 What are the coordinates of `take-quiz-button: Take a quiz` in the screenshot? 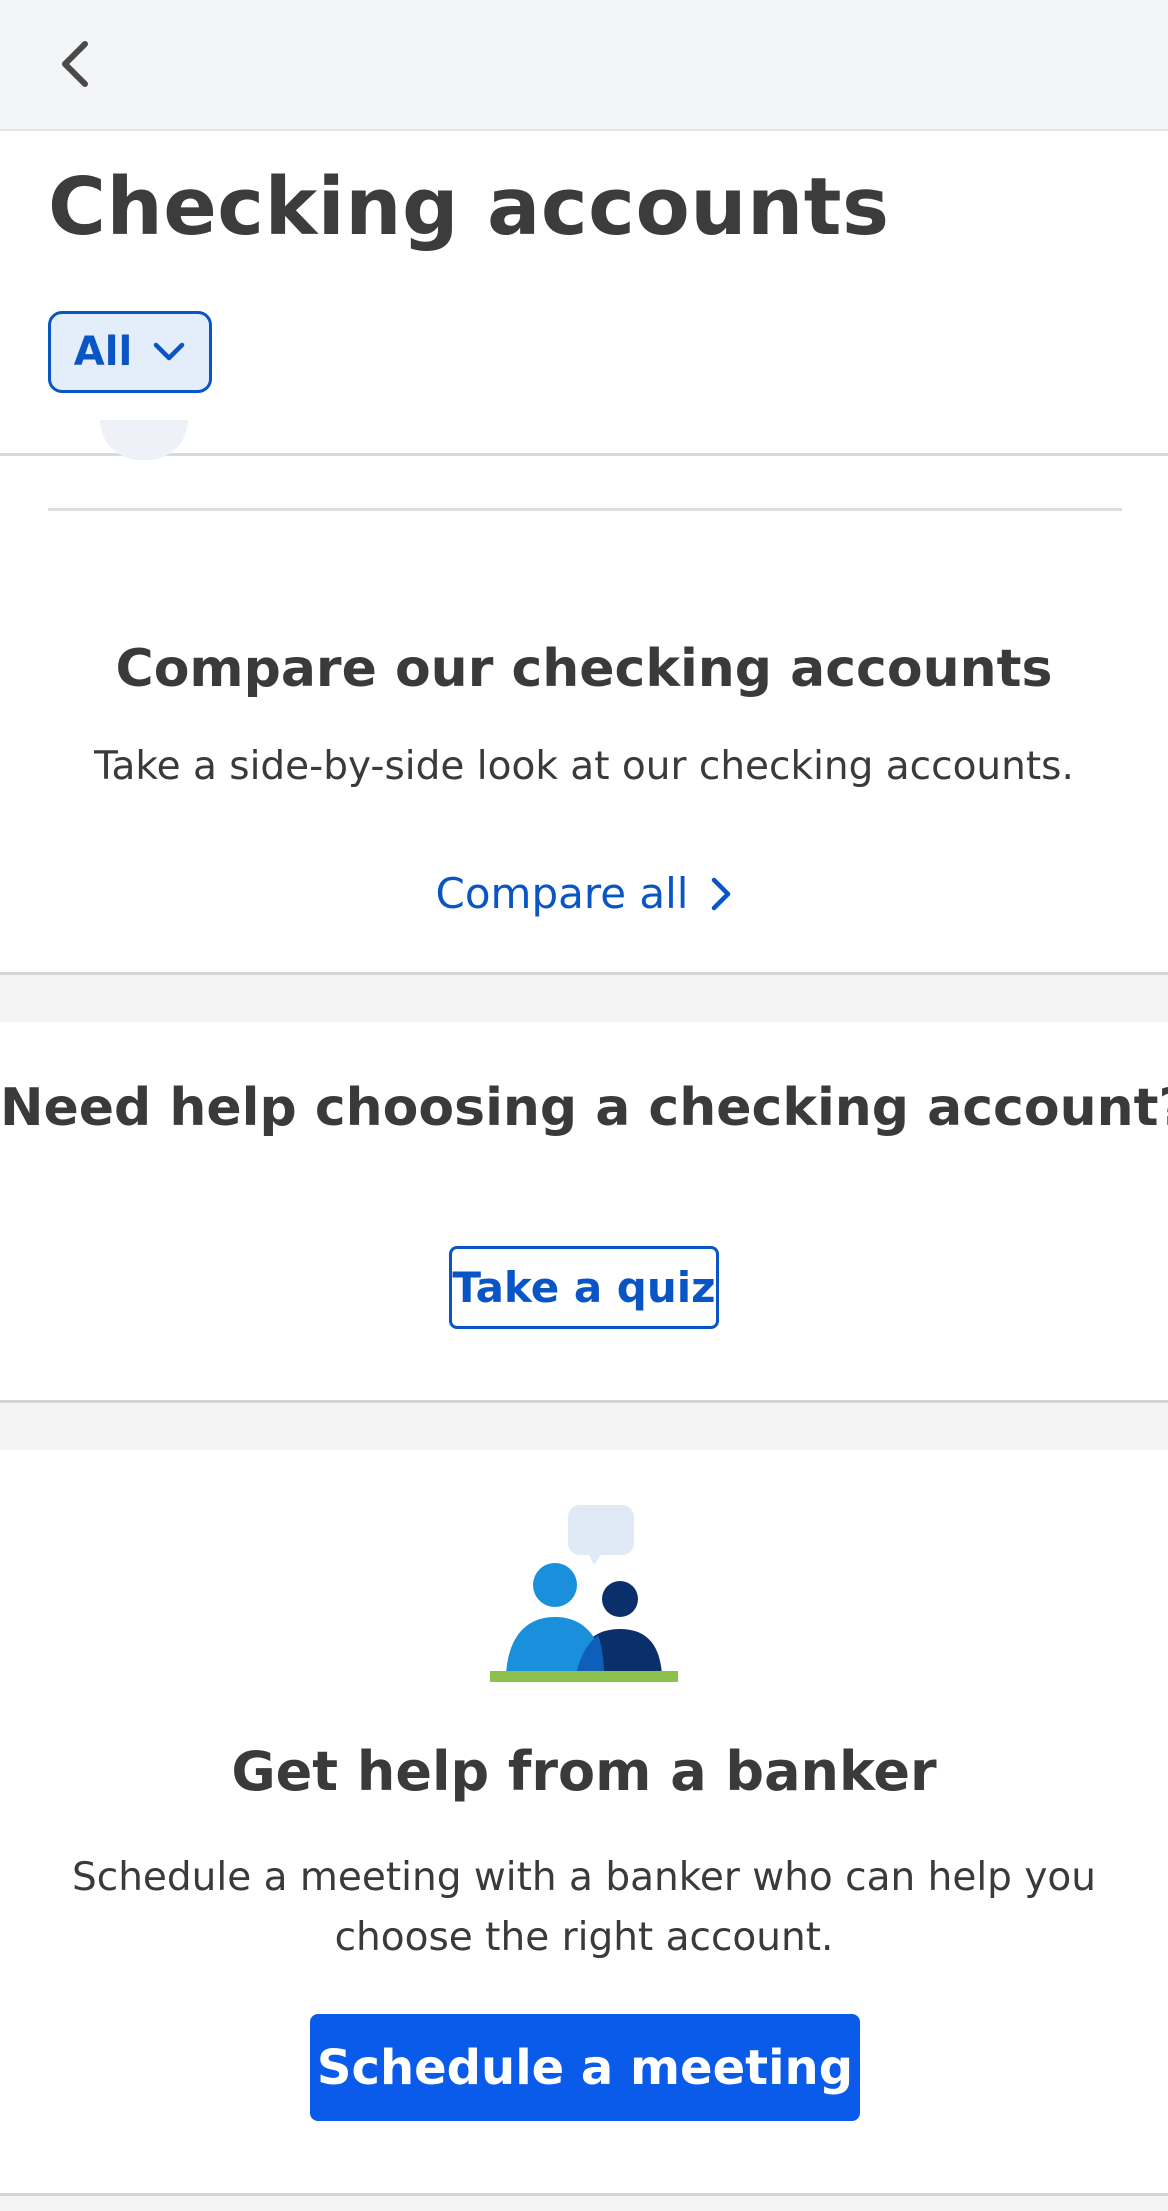 It's located at (584, 1287).